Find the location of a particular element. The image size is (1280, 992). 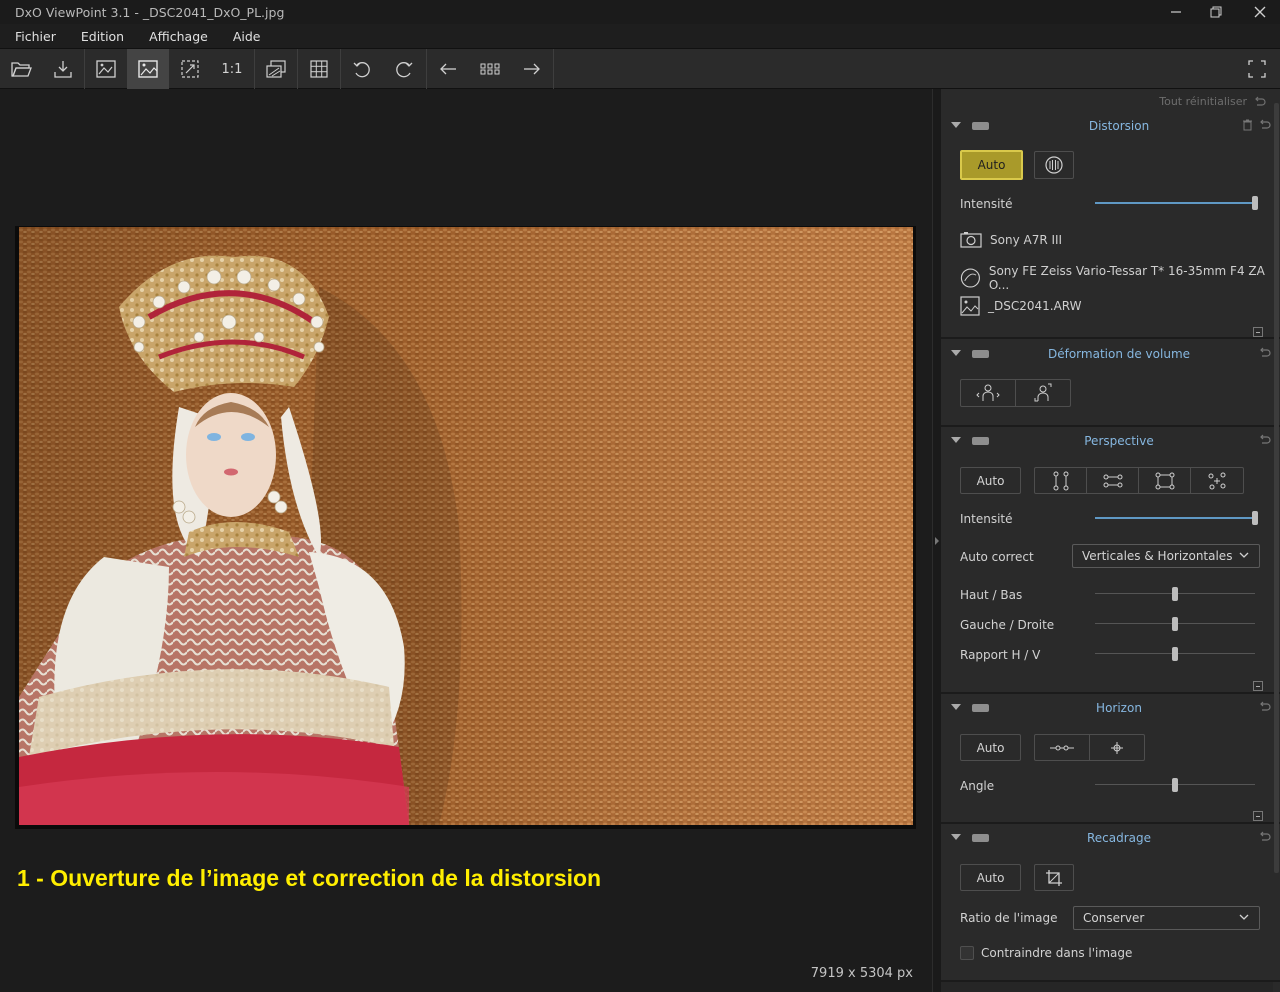

rectangle-points-icon is located at coordinates (1164, 480).